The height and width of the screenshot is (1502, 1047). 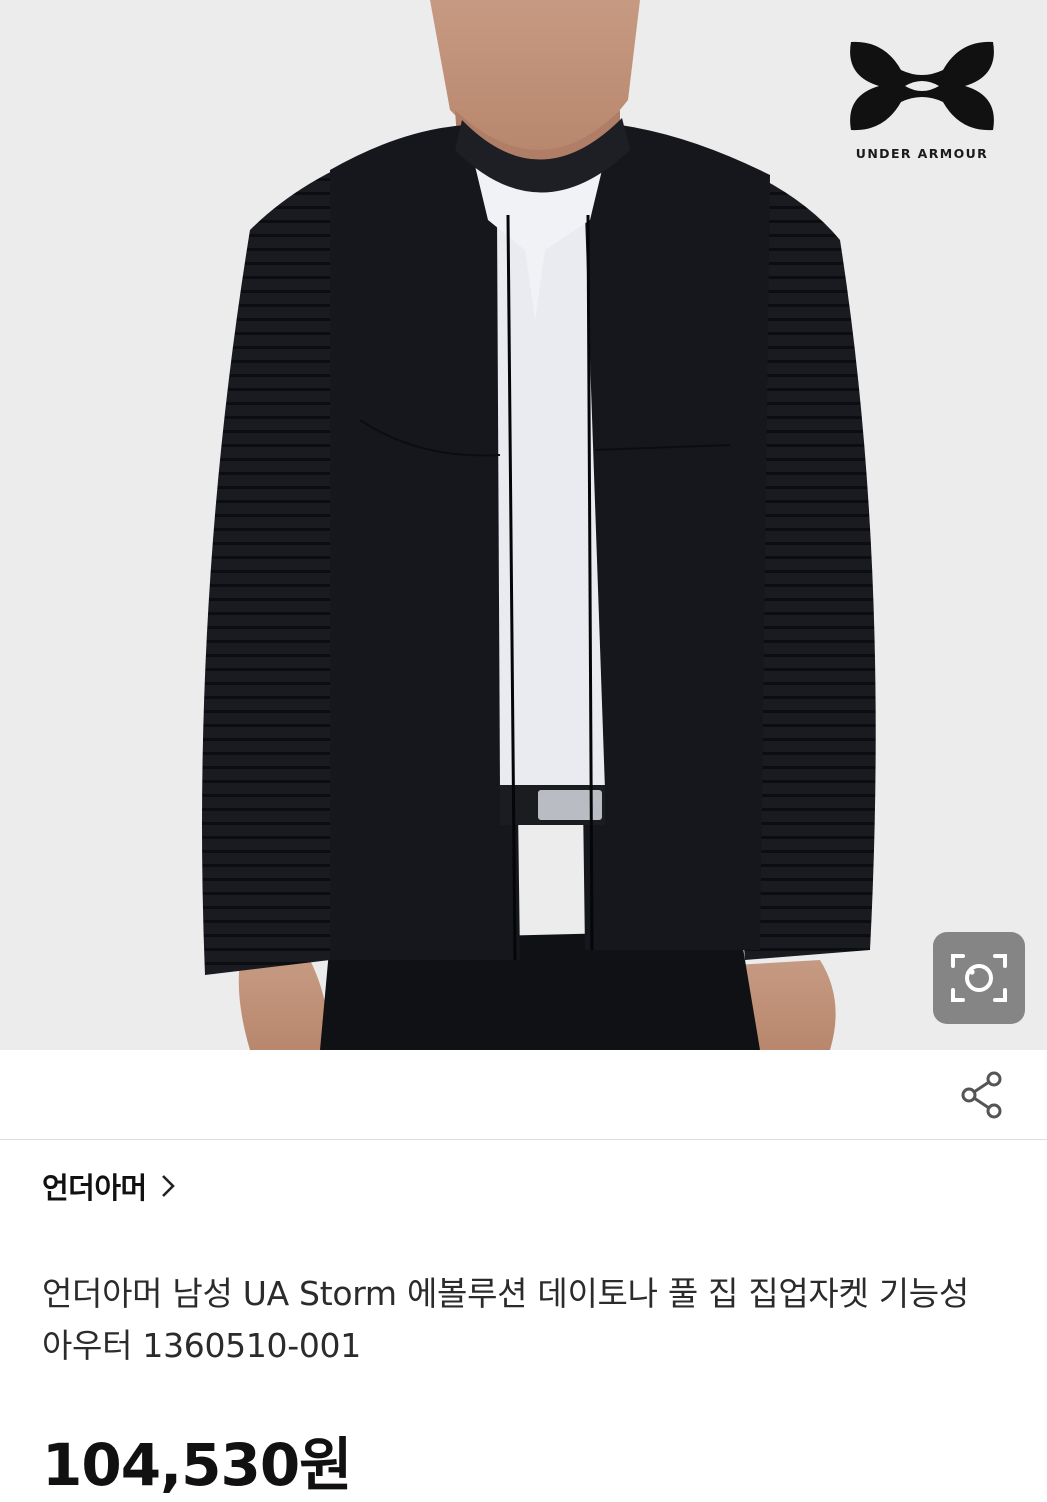 I want to click on share-row, so click(x=523, y=1095).